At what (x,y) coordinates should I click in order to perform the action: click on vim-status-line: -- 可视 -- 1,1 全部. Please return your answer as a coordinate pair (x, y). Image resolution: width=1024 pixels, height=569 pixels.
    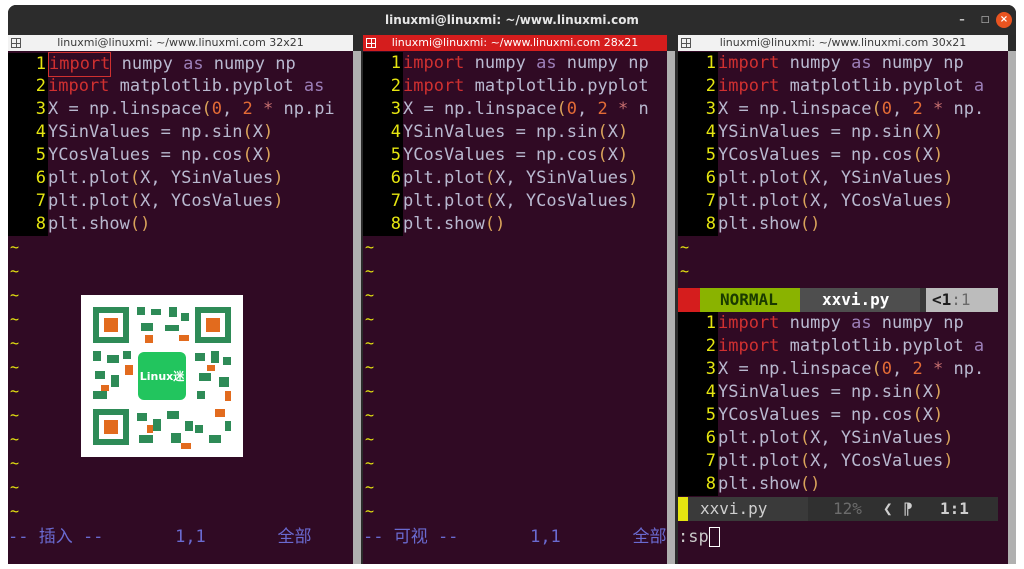
    Looking at the image, I should click on (515, 537).